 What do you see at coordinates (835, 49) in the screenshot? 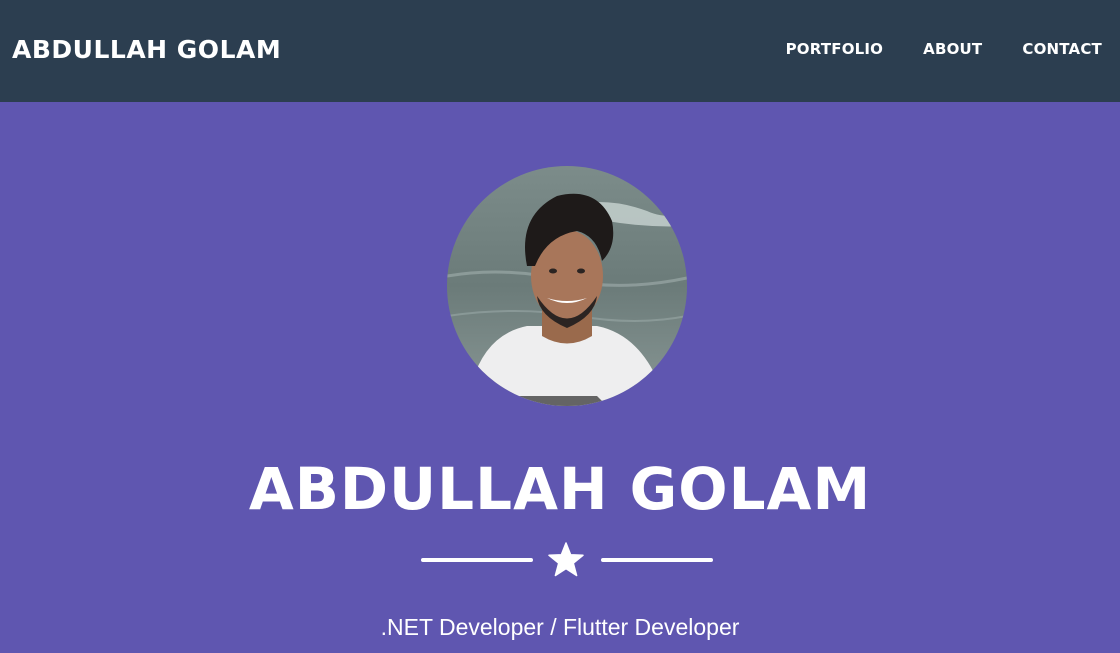
I see `nav-link-portfolio: PORTFOLIO` at bounding box center [835, 49].